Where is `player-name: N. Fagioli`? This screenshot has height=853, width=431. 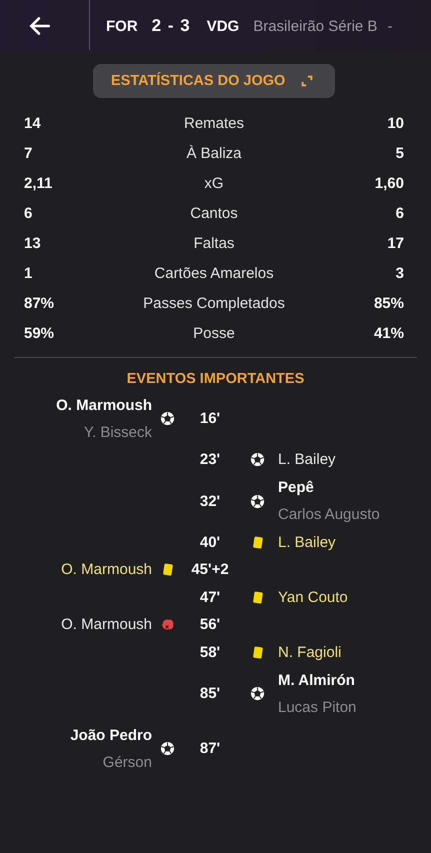 player-name: N. Fagioli is located at coordinates (310, 652).